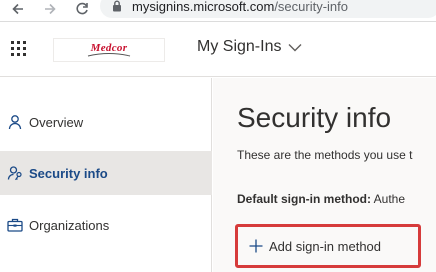  I want to click on app-launcher-icon, so click(19, 49).